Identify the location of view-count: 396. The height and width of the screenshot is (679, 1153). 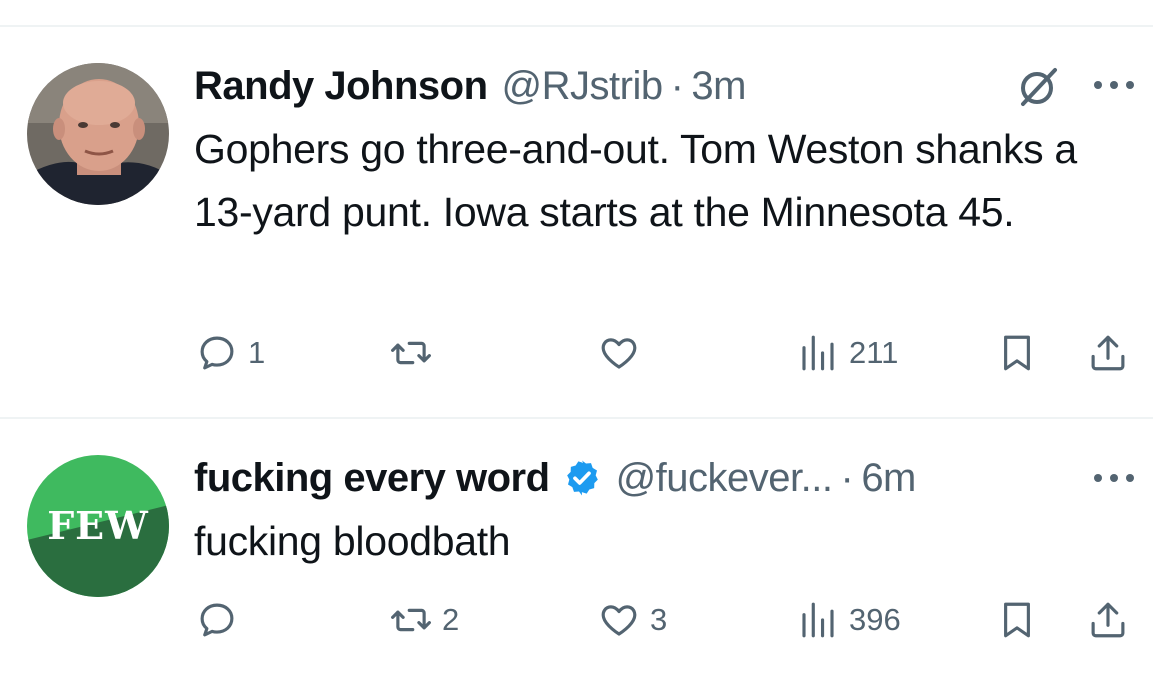
(875, 619).